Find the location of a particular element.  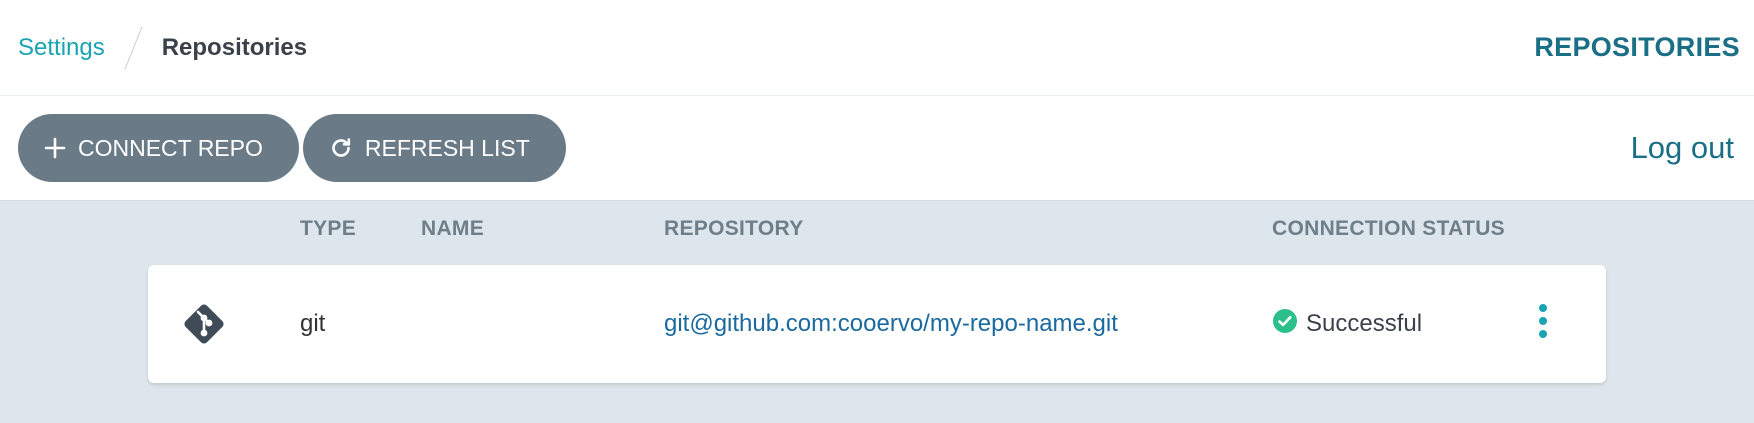

breadcrumb: Settings Repositories is located at coordinates (162, 48).